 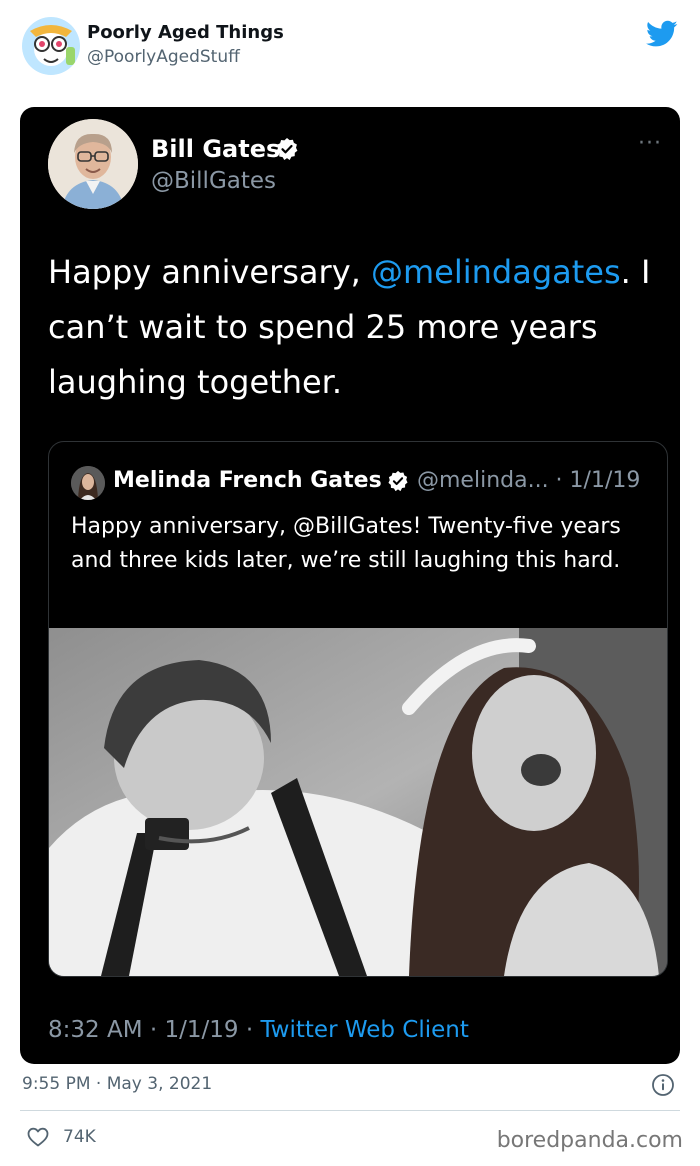 What do you see at coordinates (350, 50) in the screenshot?
I see `outer-tweet-header: Poorly Aged Things @PoorlyAgedStuff` at bounding box center [350, 50].